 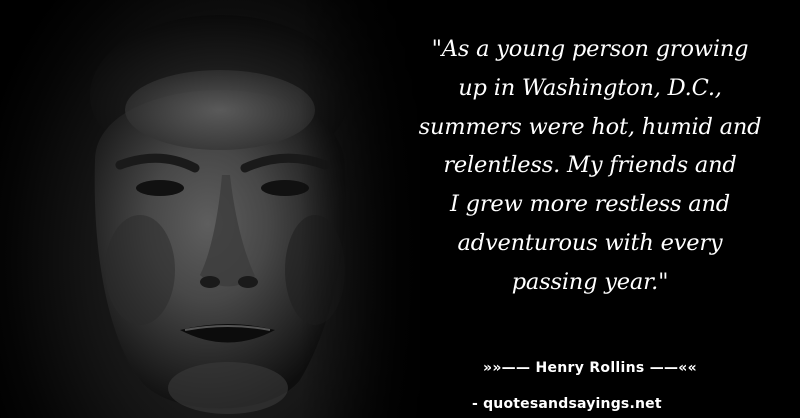 What do you see at coordinates (590, 49) in the screenshot?
I see `quote-line: "As a young person growing` at bounding box center [590, 49].